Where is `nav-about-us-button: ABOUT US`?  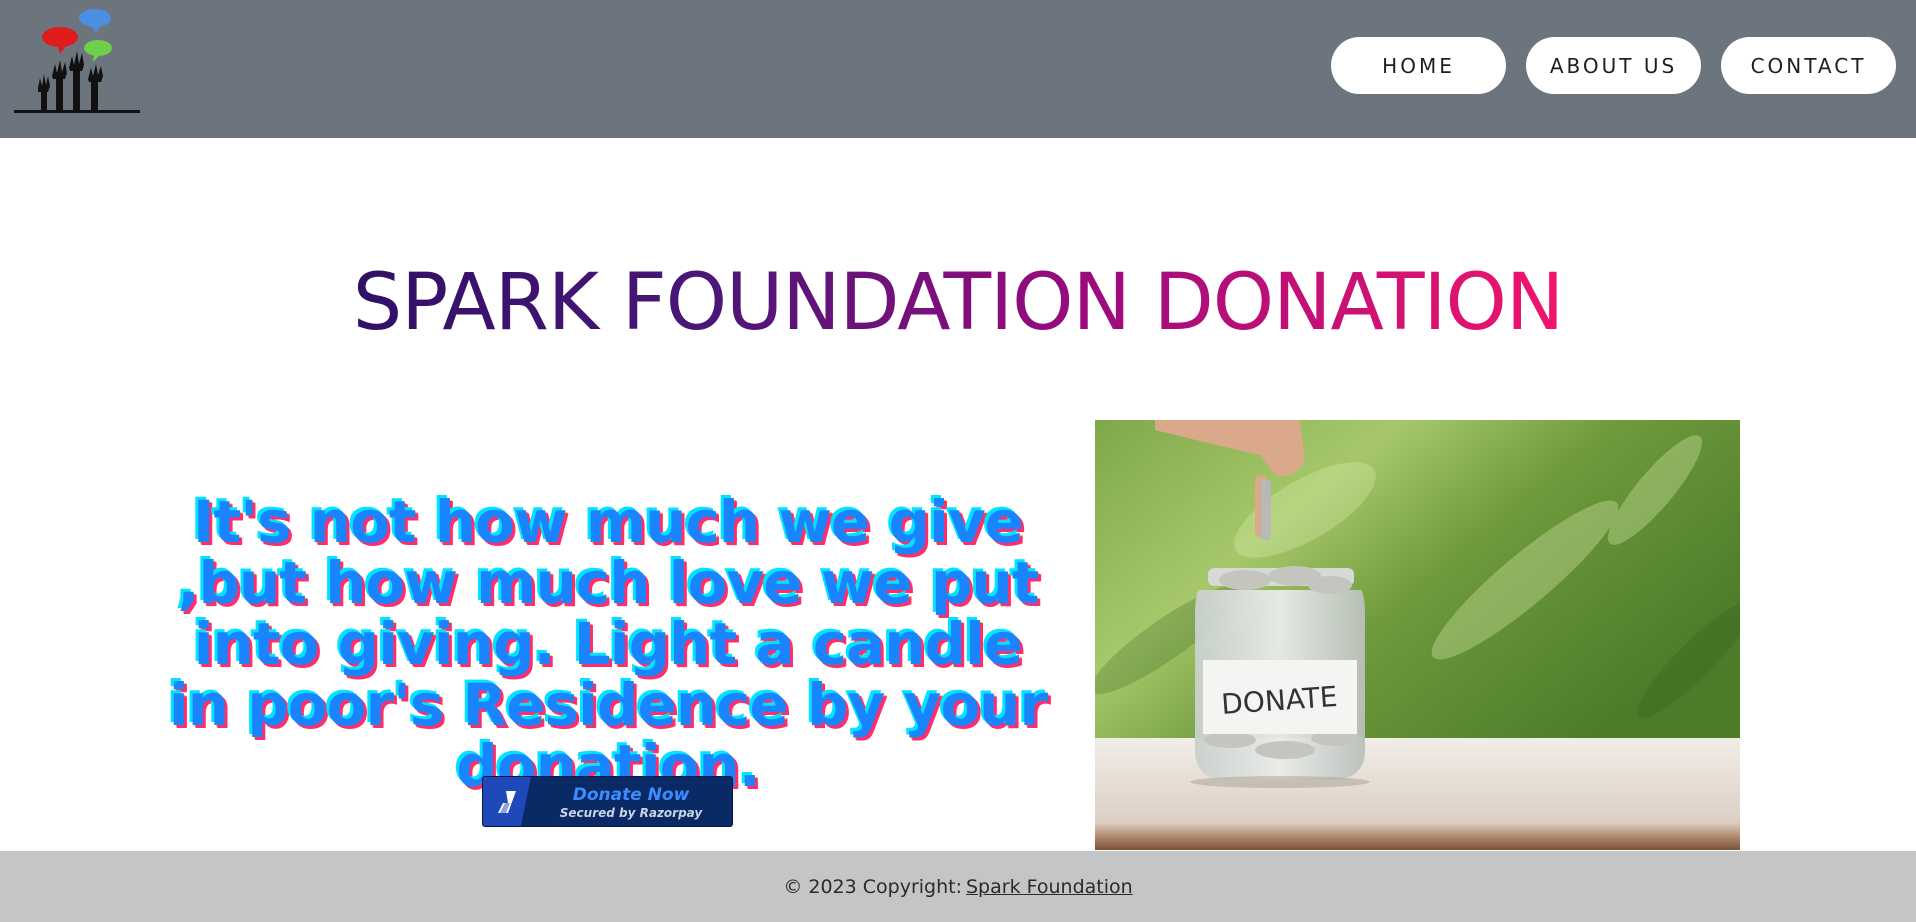
nav-about-us-button: ABOUT US is located at coordinates (1613, 65).